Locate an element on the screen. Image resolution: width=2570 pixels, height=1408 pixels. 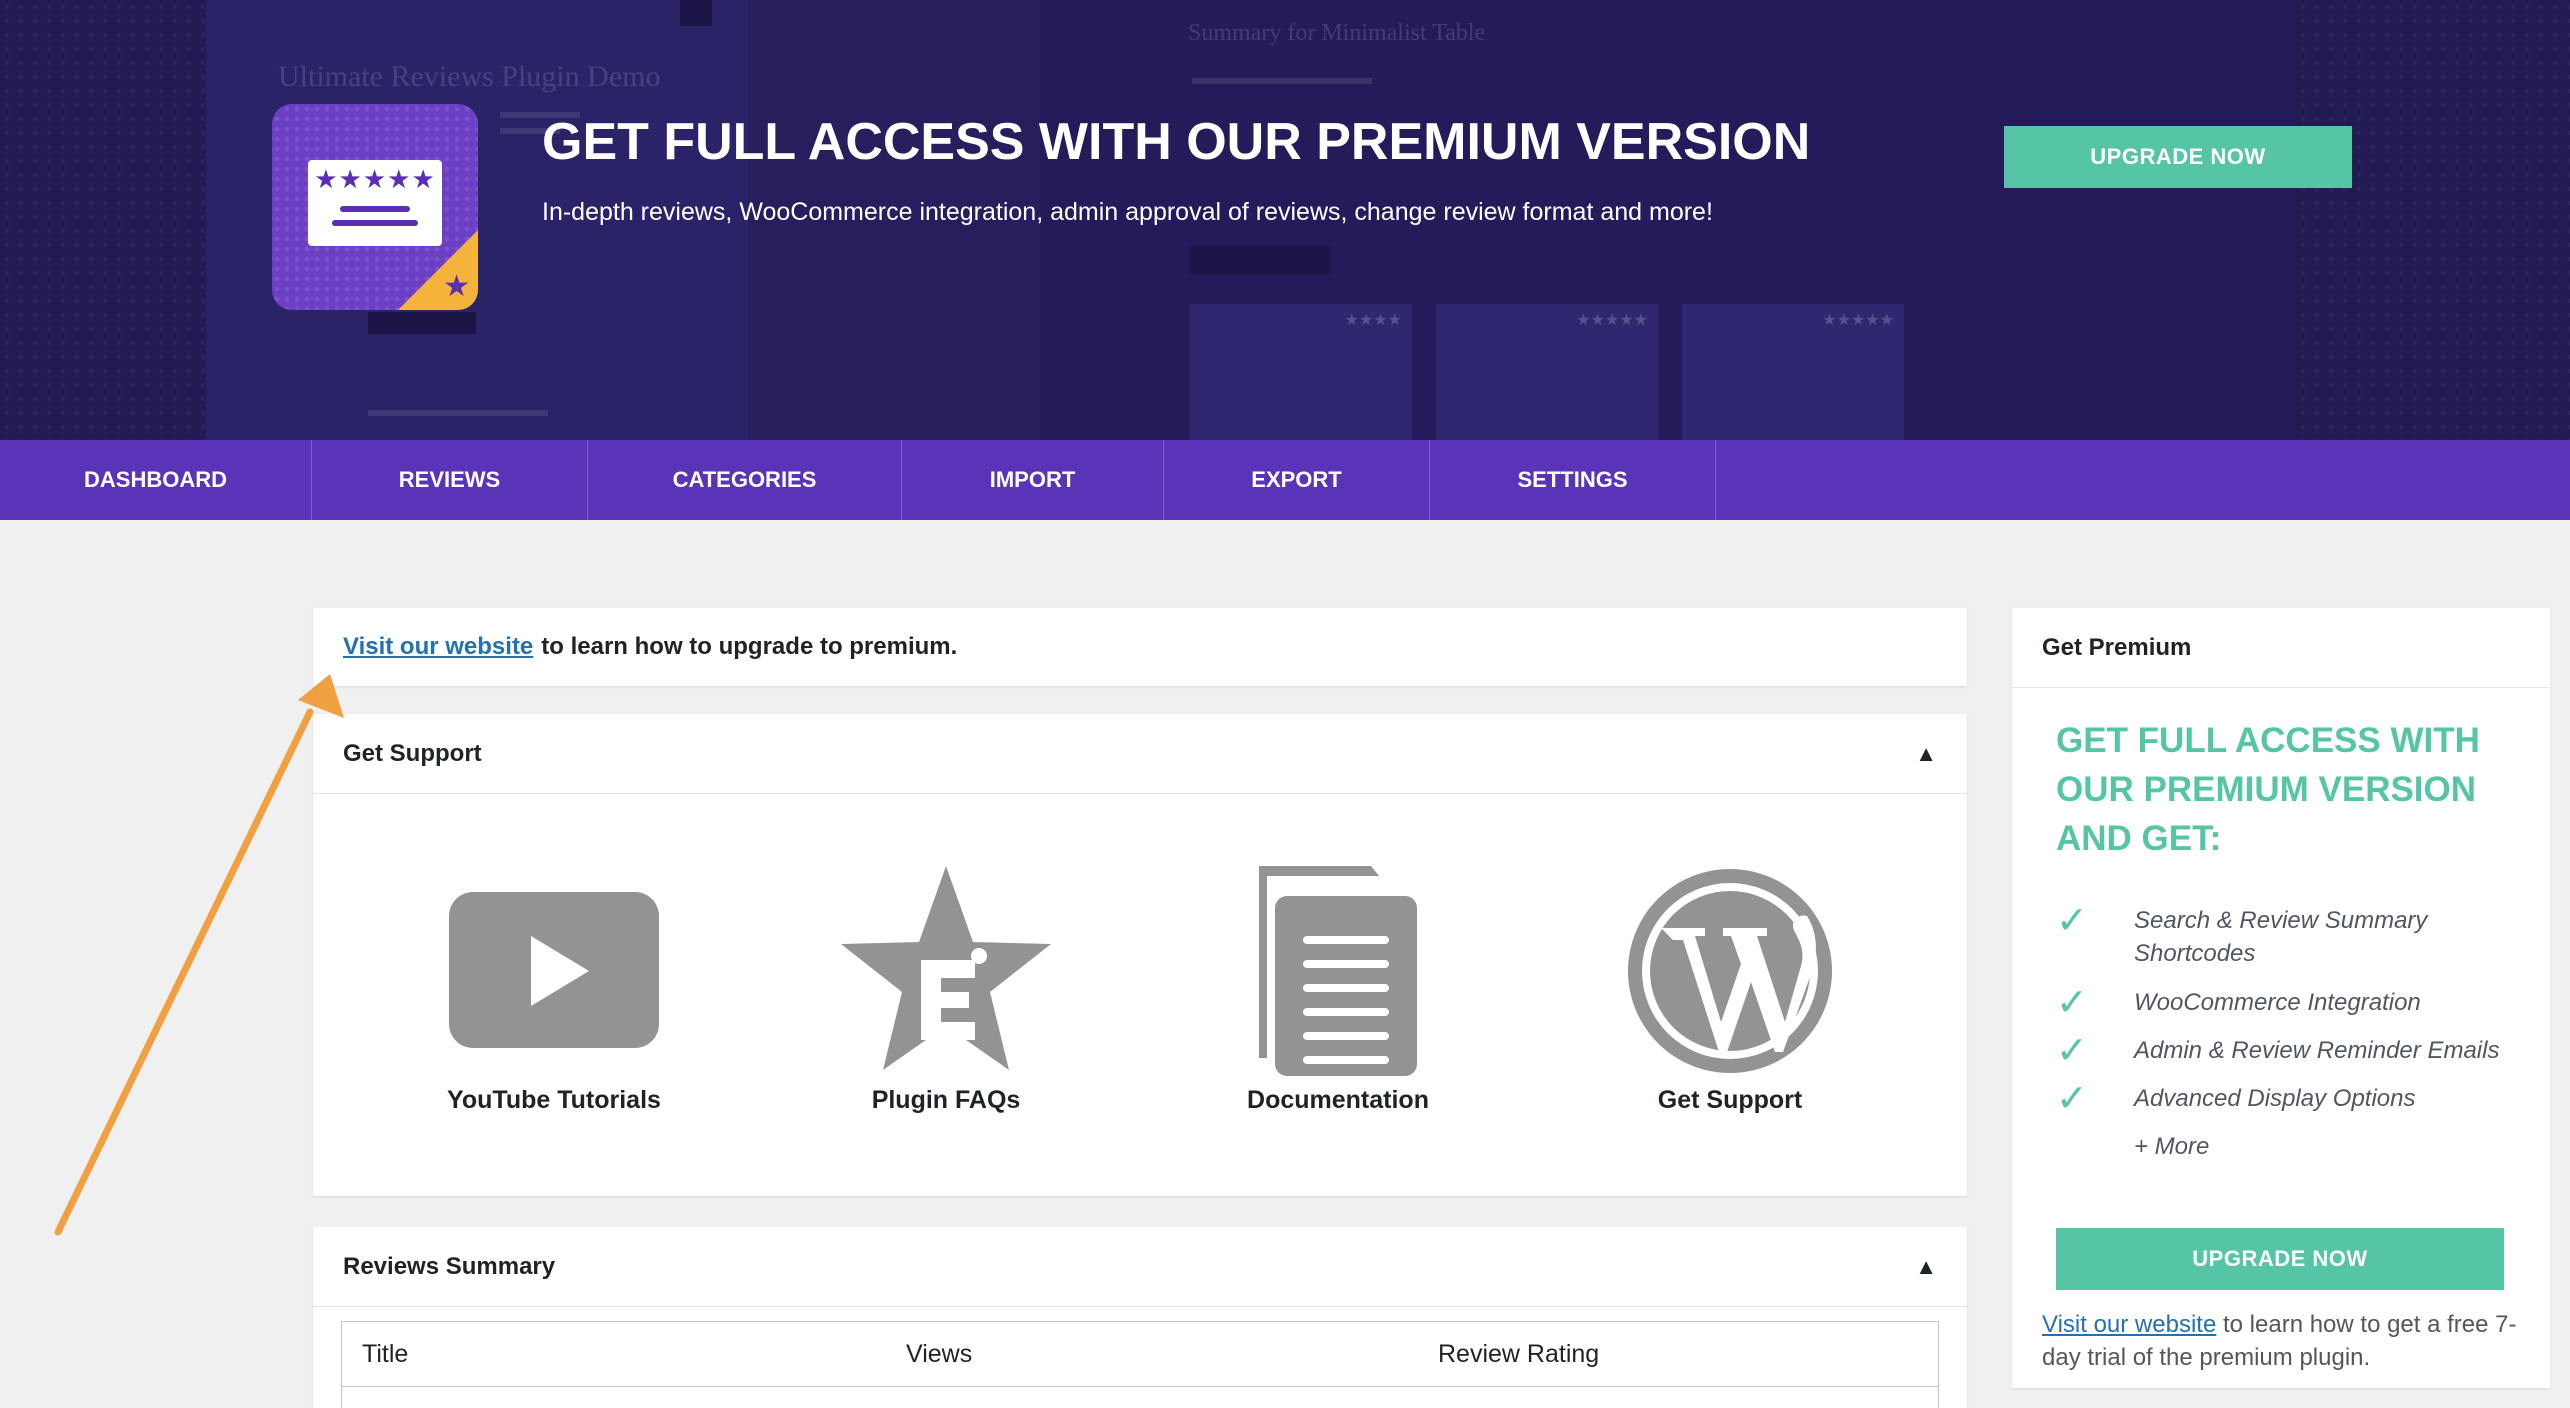
feature-more-text: + More is located at coordinates (2172, 1146).